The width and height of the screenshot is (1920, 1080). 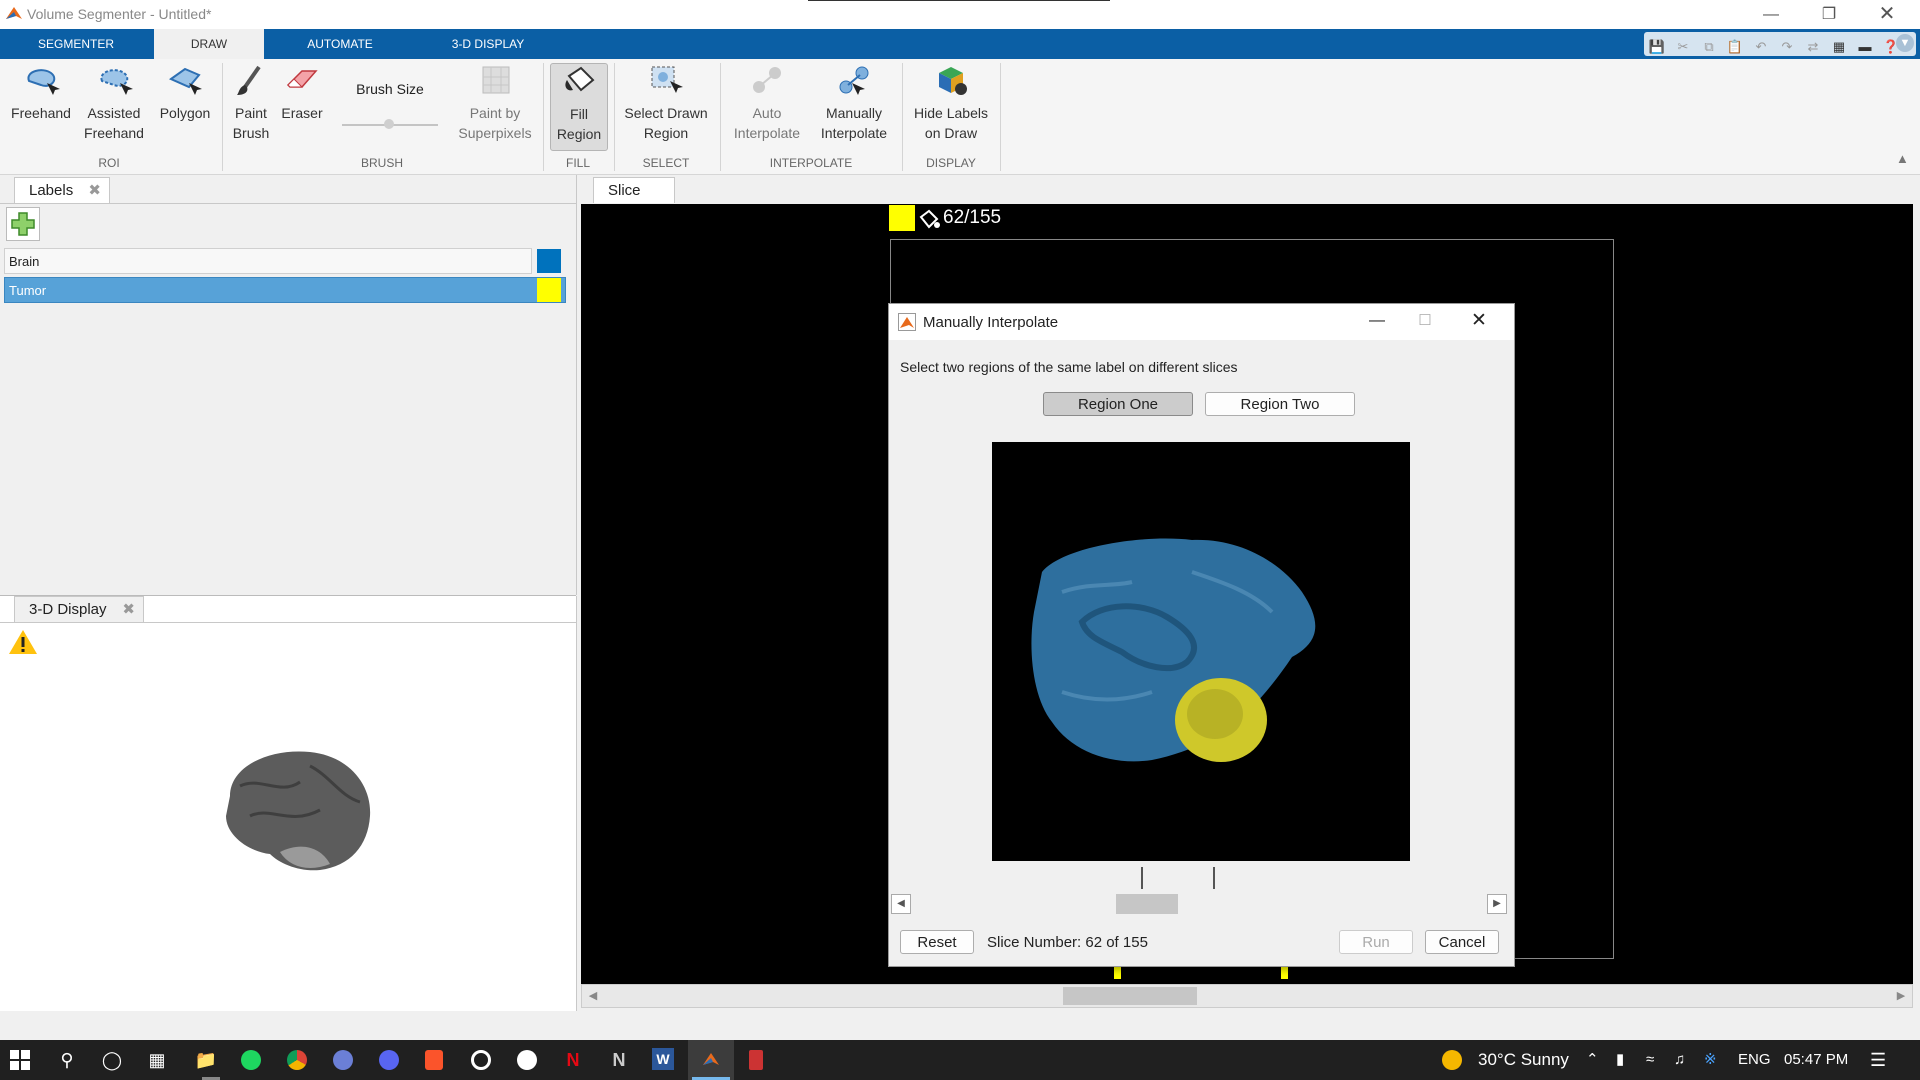 I want to click on brush-size-thumb, so click(x=389, y=124).